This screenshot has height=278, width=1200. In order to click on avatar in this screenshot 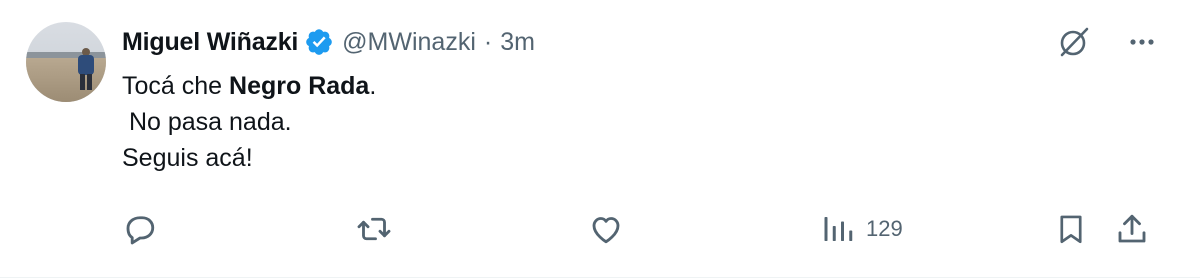, I will do `click(66, 62)`.